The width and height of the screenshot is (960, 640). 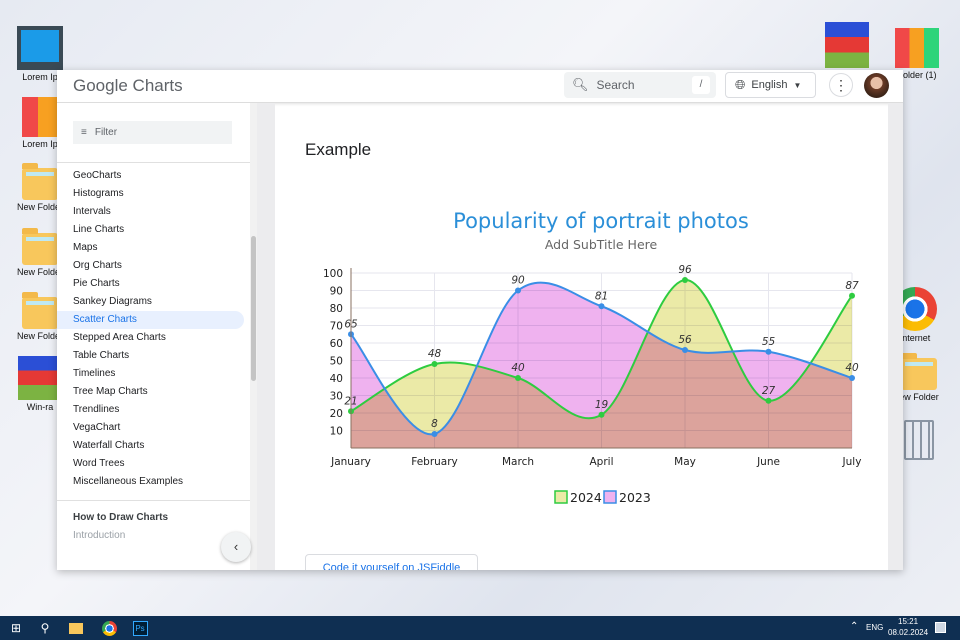 What do you see at coordinates (336, 397) in the screenshot?
I see `y-tick-label: 30` at bounding box center [336, 397].